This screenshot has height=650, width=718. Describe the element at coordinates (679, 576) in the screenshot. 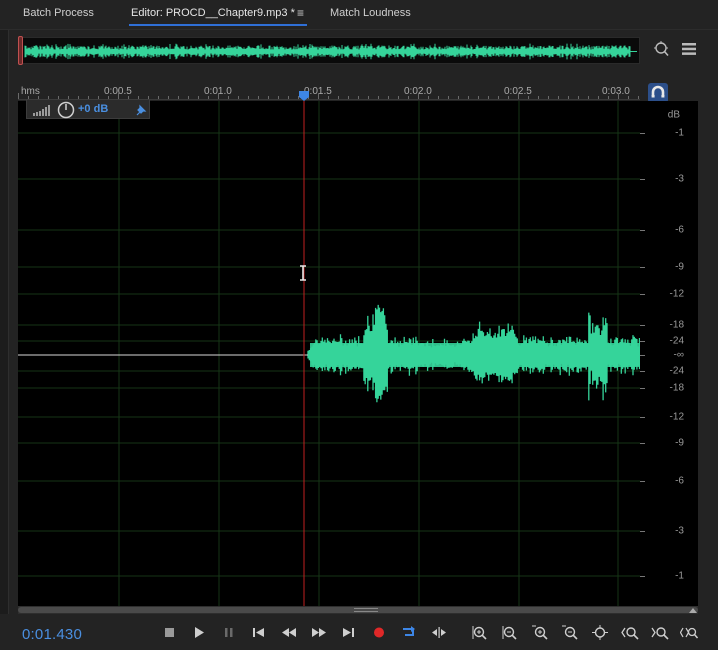

I see `db-scale-label: -1` at that location.